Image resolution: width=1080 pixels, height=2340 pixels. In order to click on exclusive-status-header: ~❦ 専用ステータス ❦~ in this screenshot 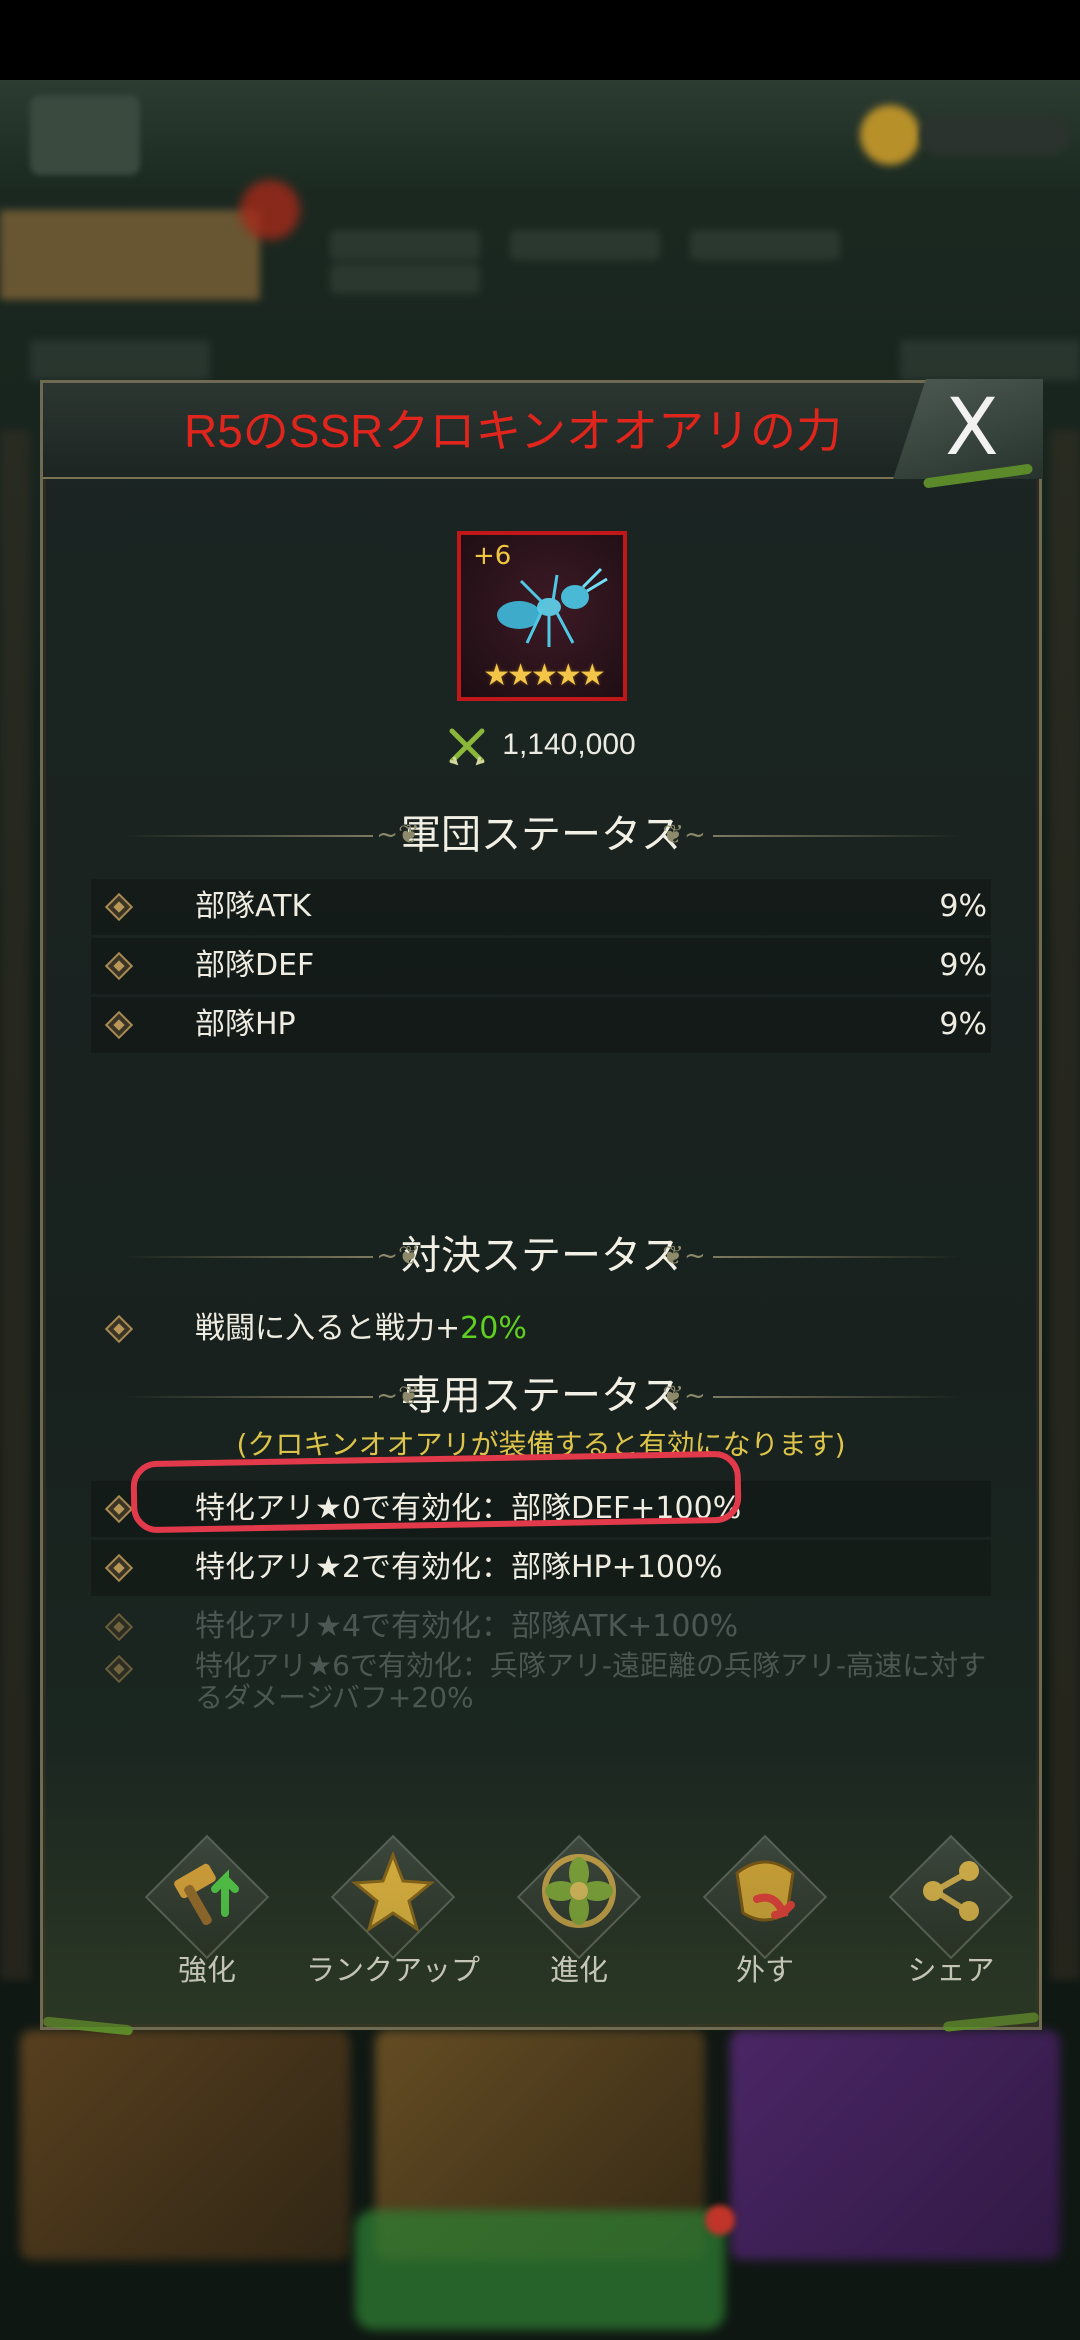, I will do `click(541, 1396)`.